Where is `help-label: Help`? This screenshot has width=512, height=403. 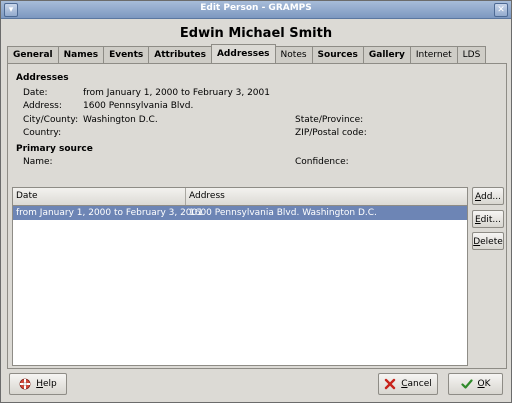 help-label: Help is located at coordinates (46, 384).